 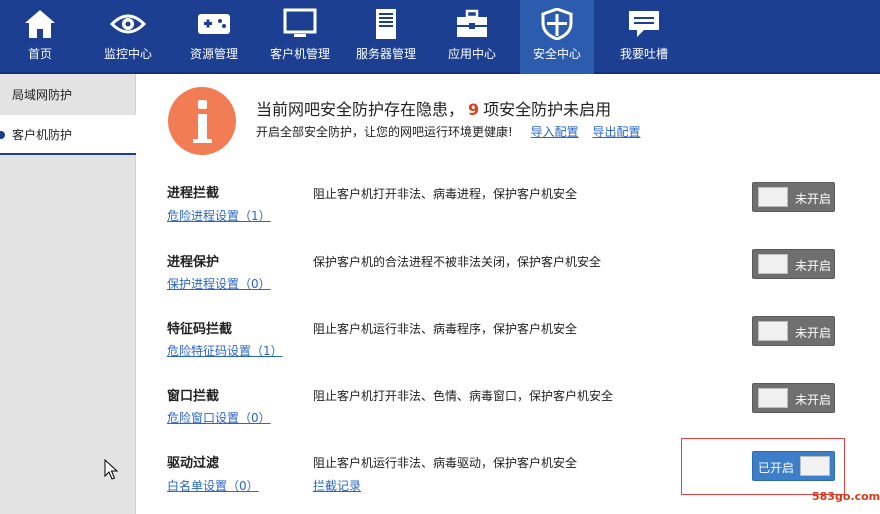 What do you see at coordinates (384, 132) in the screenshot?
I see `alert-subtitle: 开启全部安全防护，让您的网吧运行环境更健康!` at bounding box center [384, 132].